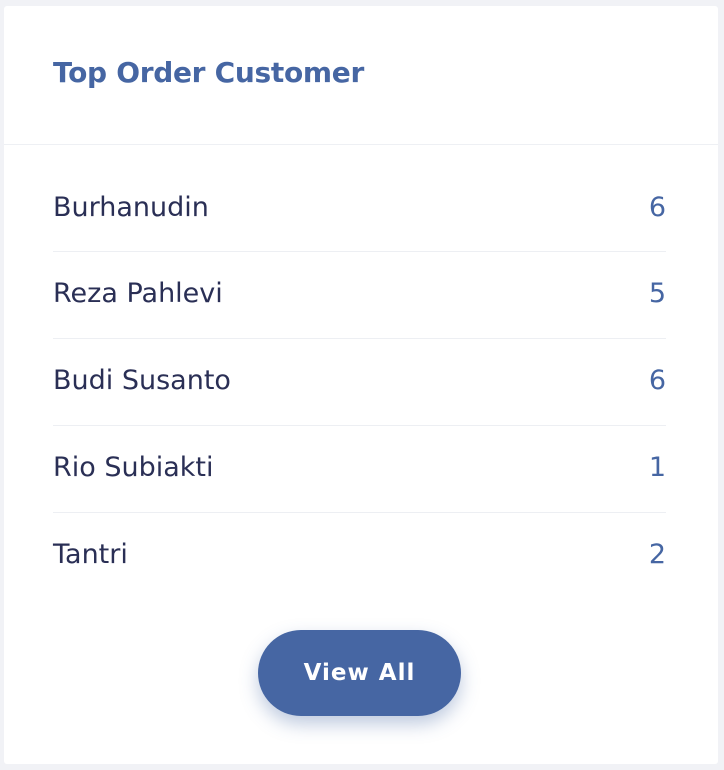 The image size is (724, 770). I want to click on order-count: 2, so click(657, 554).